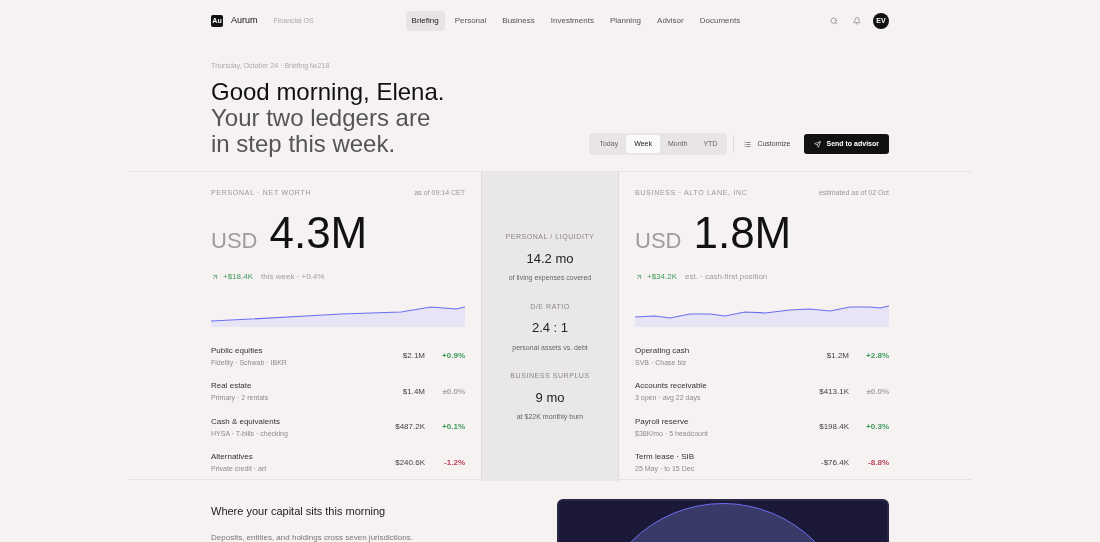 The image size is (1100, 542). I want to click on holding-name: Operating cash, so click(663, 350).